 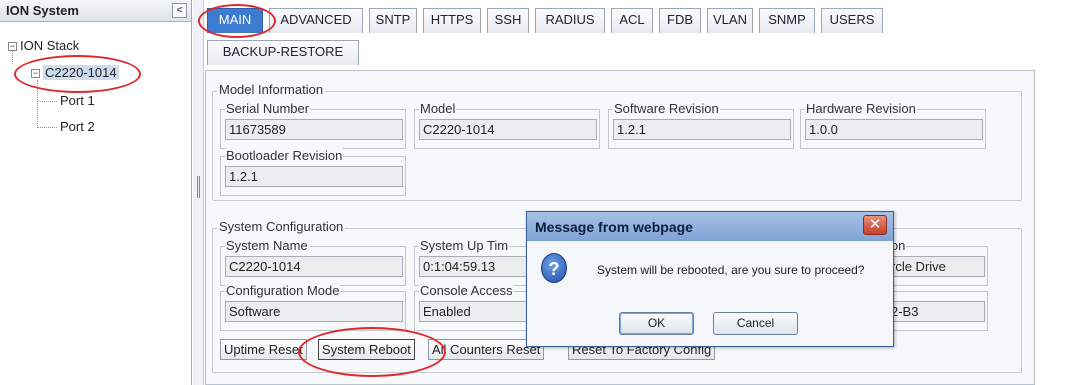 I want to click on tab-users: USERS, so click(x=852, y=20).